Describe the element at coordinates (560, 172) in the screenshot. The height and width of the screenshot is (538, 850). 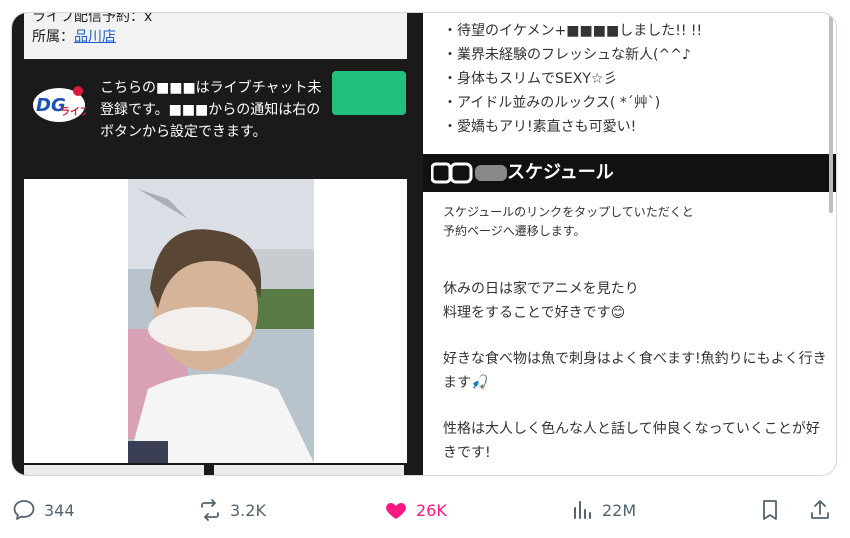
I see `schedule-title: スケジュール` at that location.